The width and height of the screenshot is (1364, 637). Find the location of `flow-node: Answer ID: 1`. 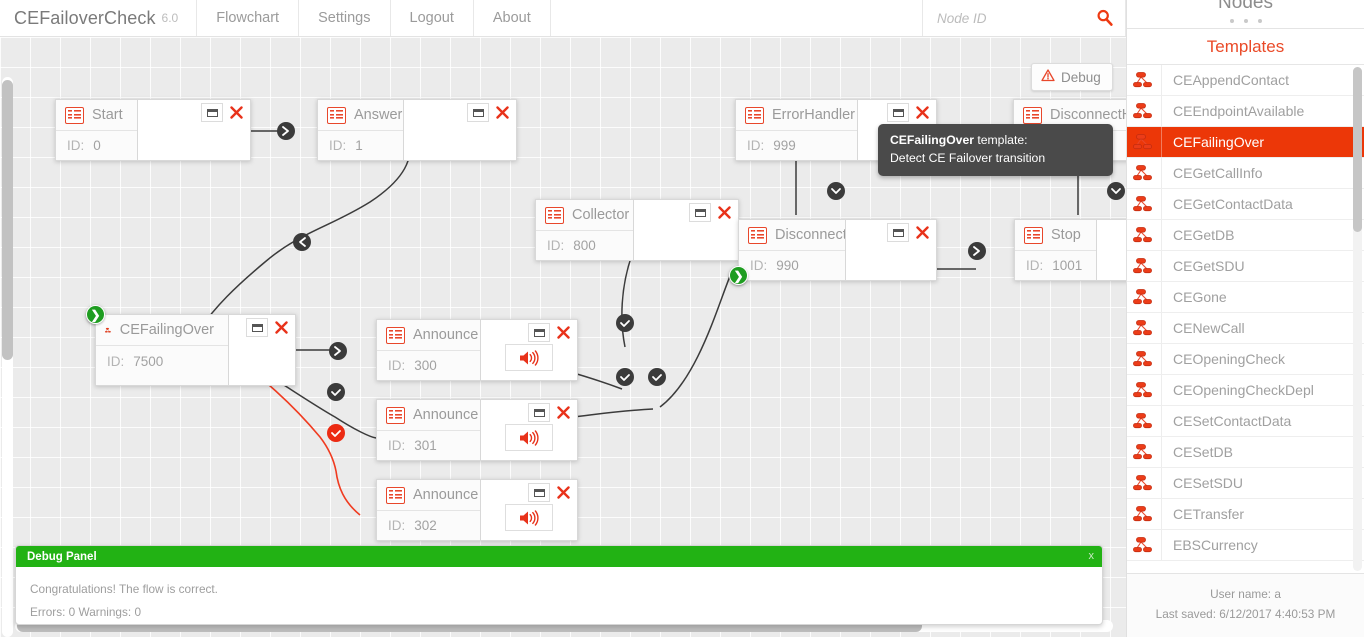

flow-node: Answer ID: 1 is located at coordinates (417, 130).